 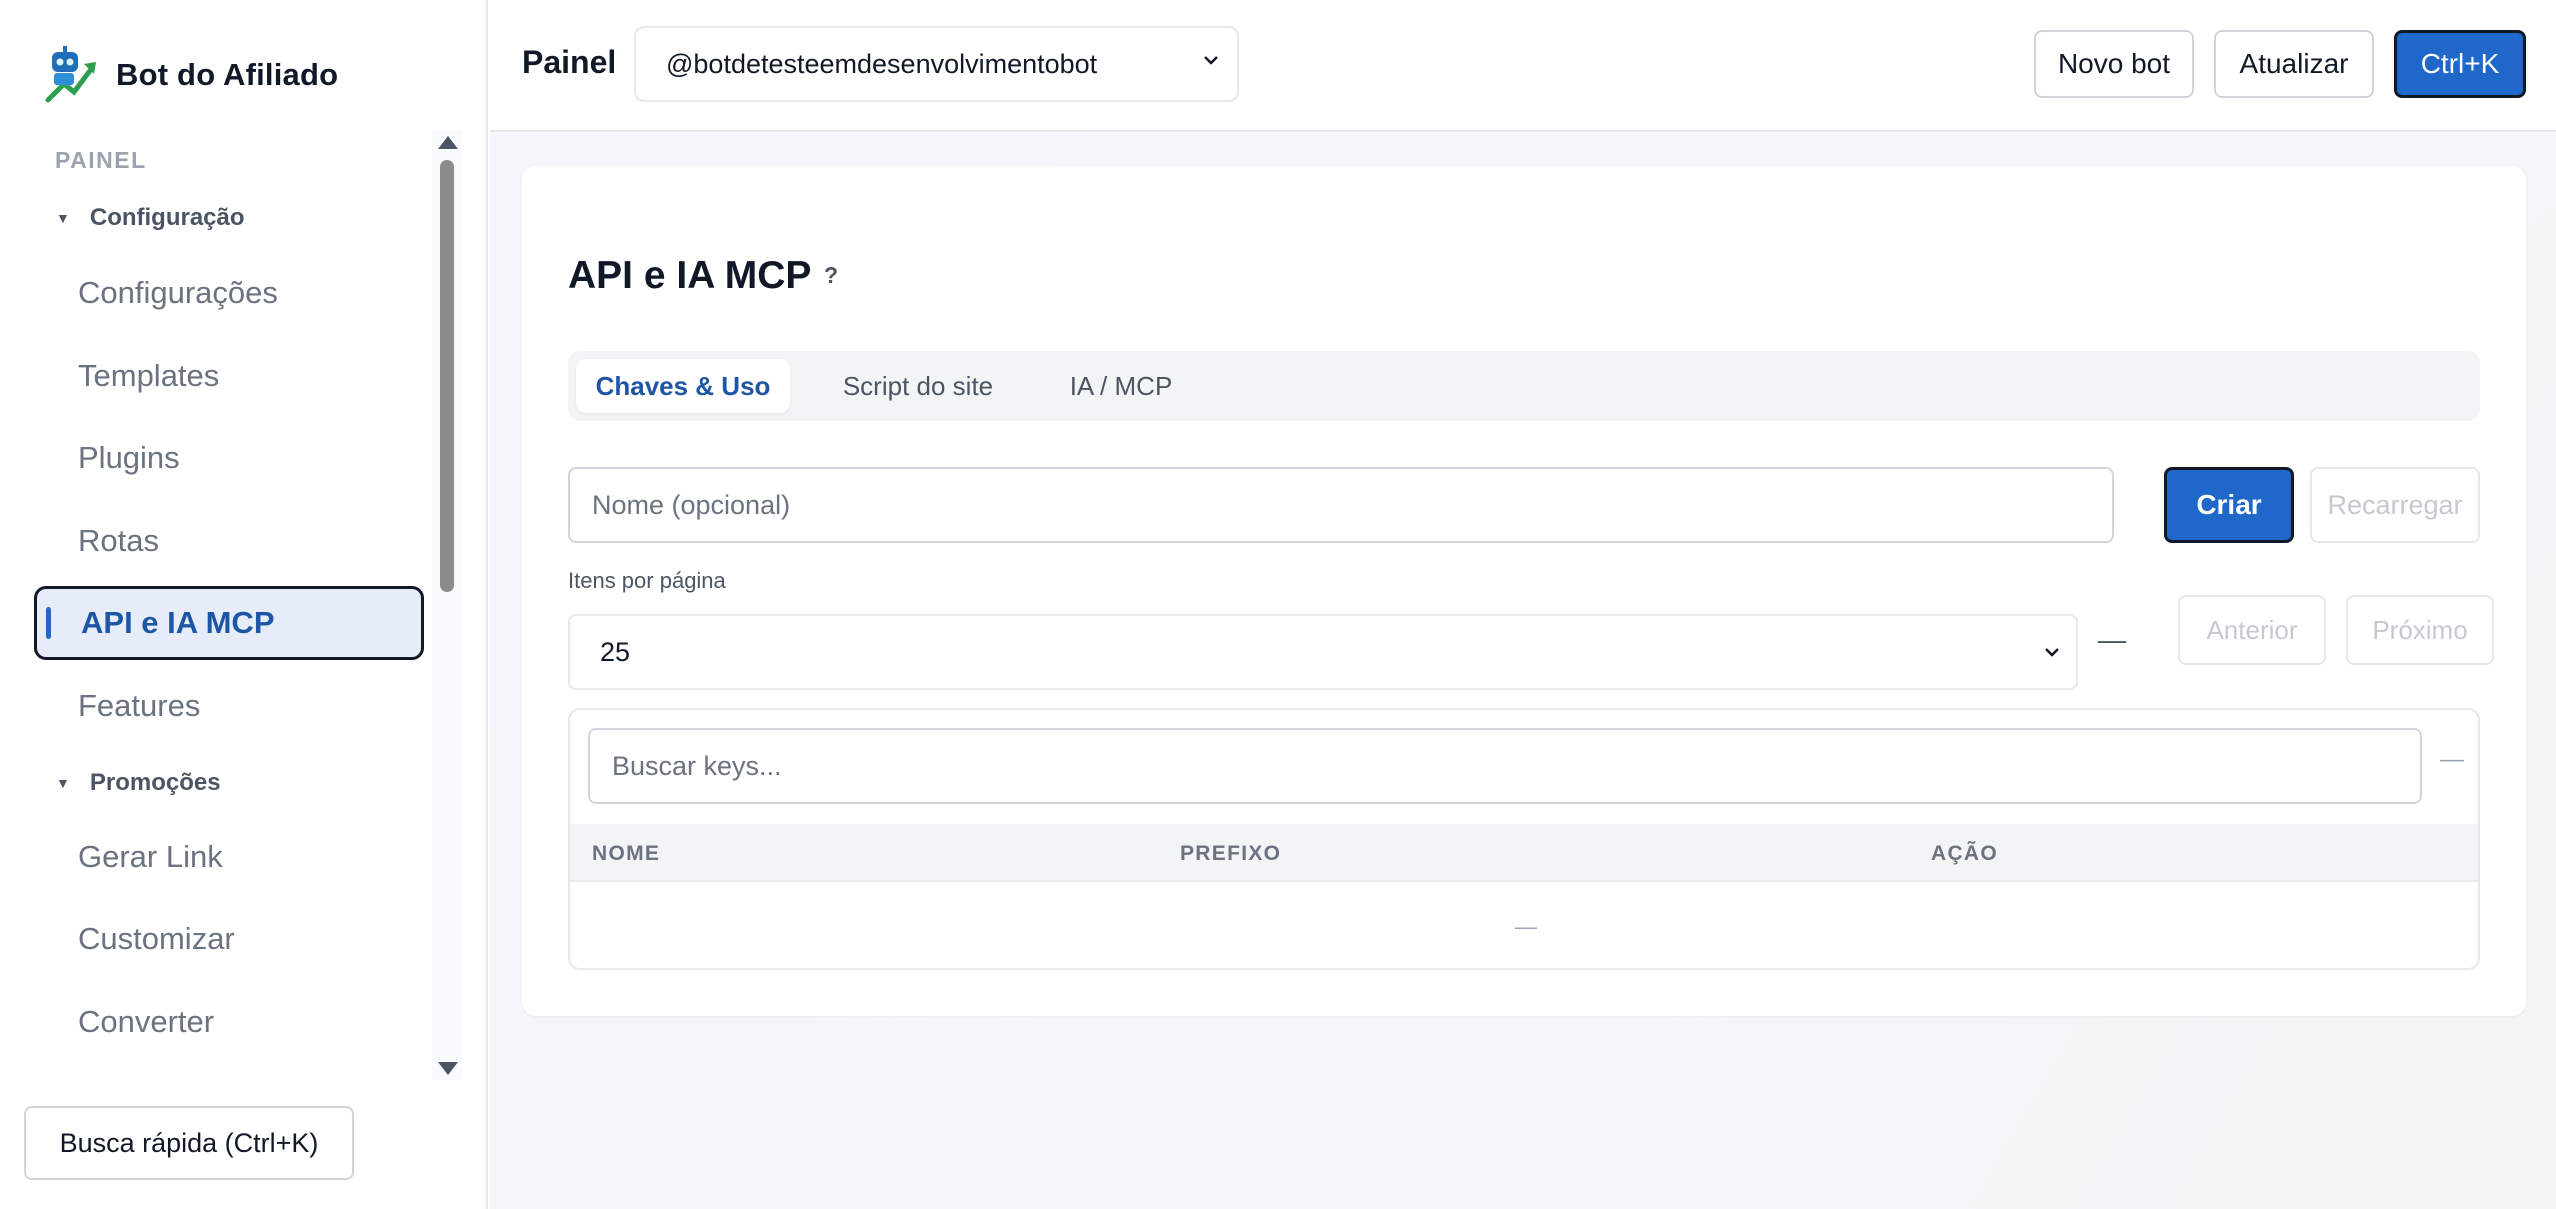 I want to click on per-page-value: 25, so click(x=615, y=651).